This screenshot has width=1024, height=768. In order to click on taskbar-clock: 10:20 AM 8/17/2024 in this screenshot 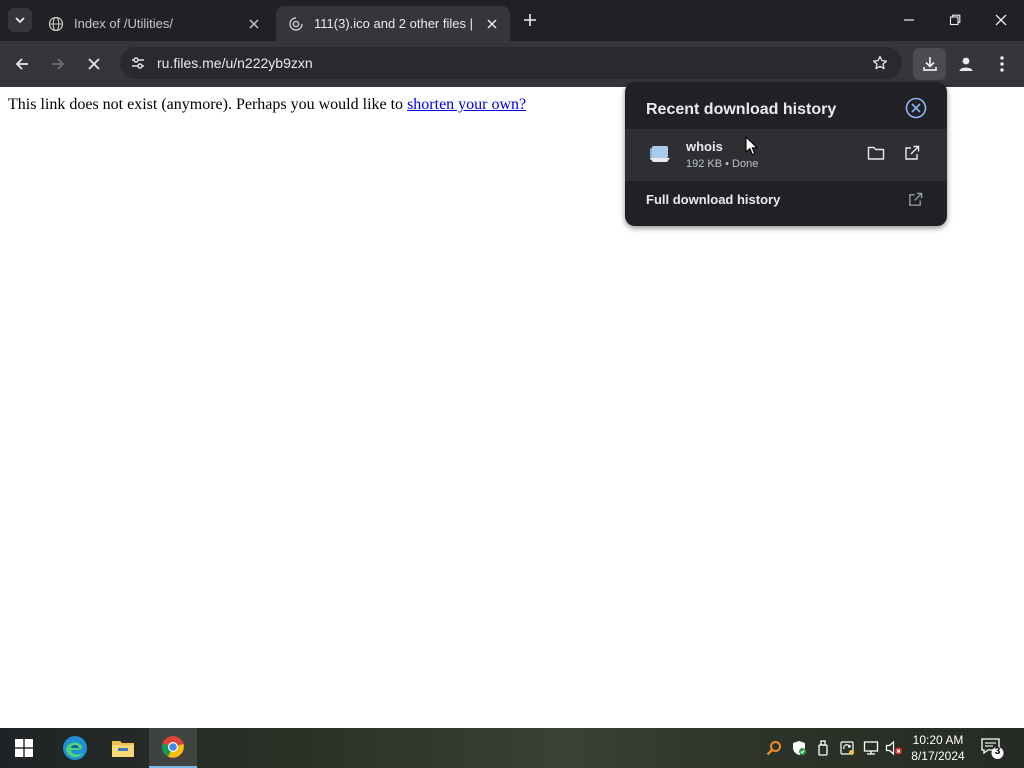, I will do `click(938, 748)`.